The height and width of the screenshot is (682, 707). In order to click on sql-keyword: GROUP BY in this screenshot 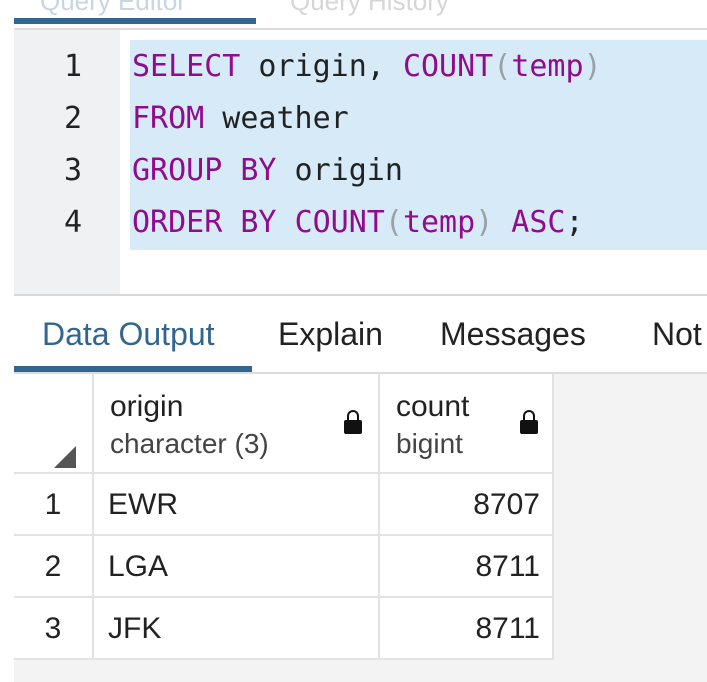, I will do `click(204, 170)`.